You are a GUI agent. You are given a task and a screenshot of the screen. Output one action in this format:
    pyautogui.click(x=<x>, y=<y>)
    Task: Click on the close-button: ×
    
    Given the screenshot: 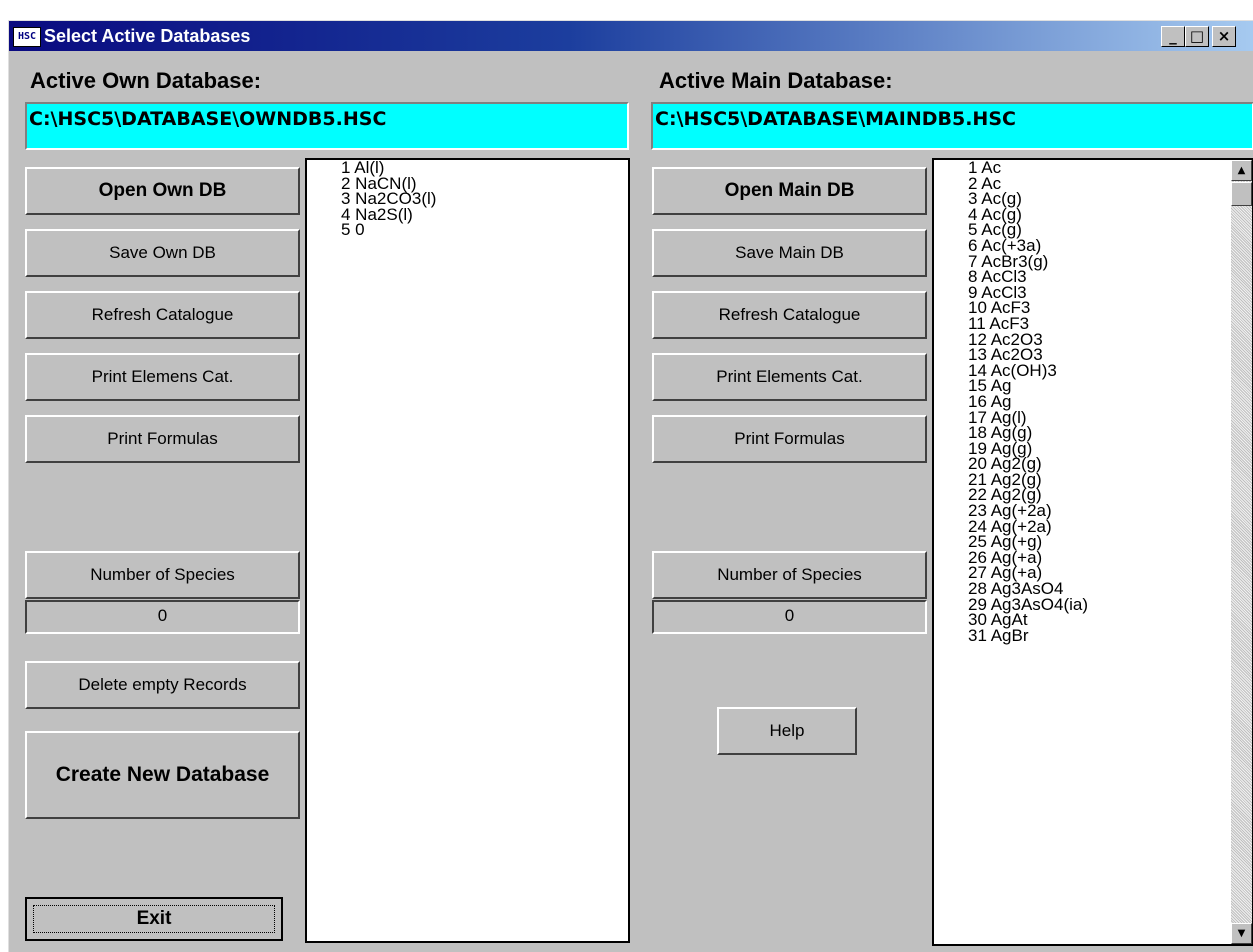 What is the action you would take?
    pyautogui.click(x=1224, y=36)
    